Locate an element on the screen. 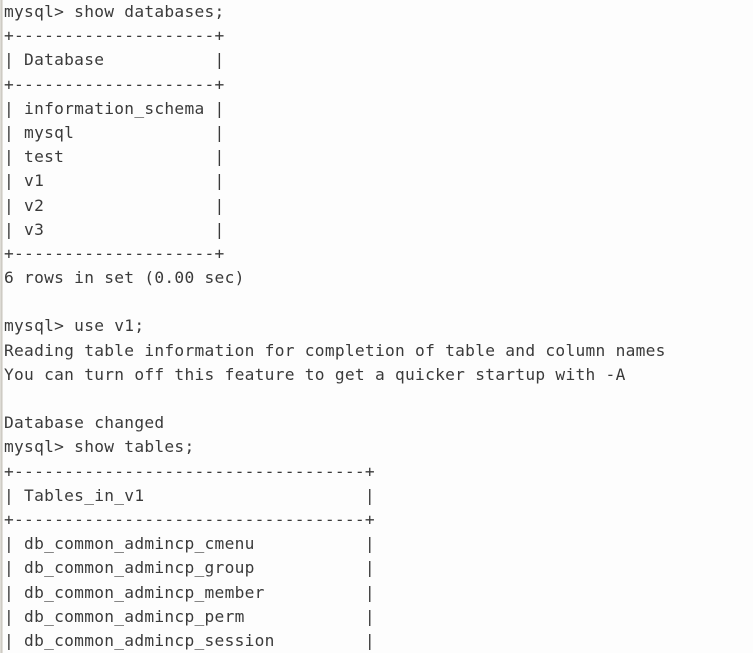 The image size is (753, 653). terminal-line: mysql> use v1; is located at coordinates (74, 326).